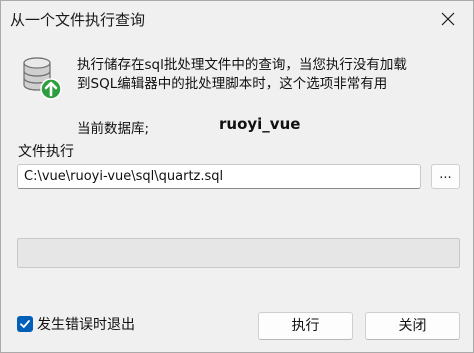  I want to click on window-close-button, so click(448, 19).